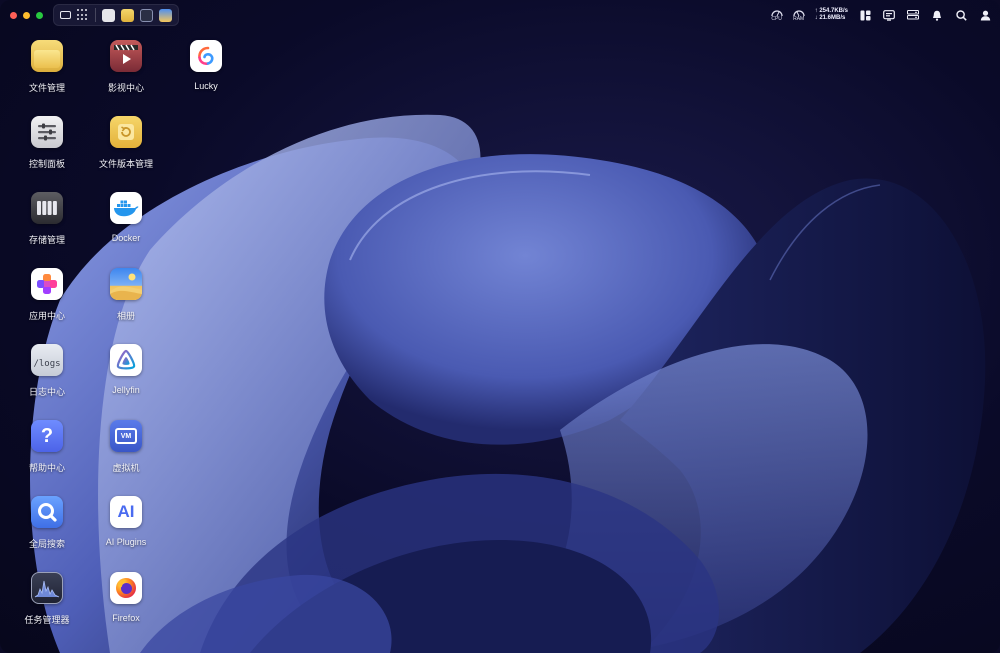 This screenshot has width=1000, height=653. Describe the element at coordinates (47, 306) in the screenshot. I see `app-app-center: 应用中心` at that location.